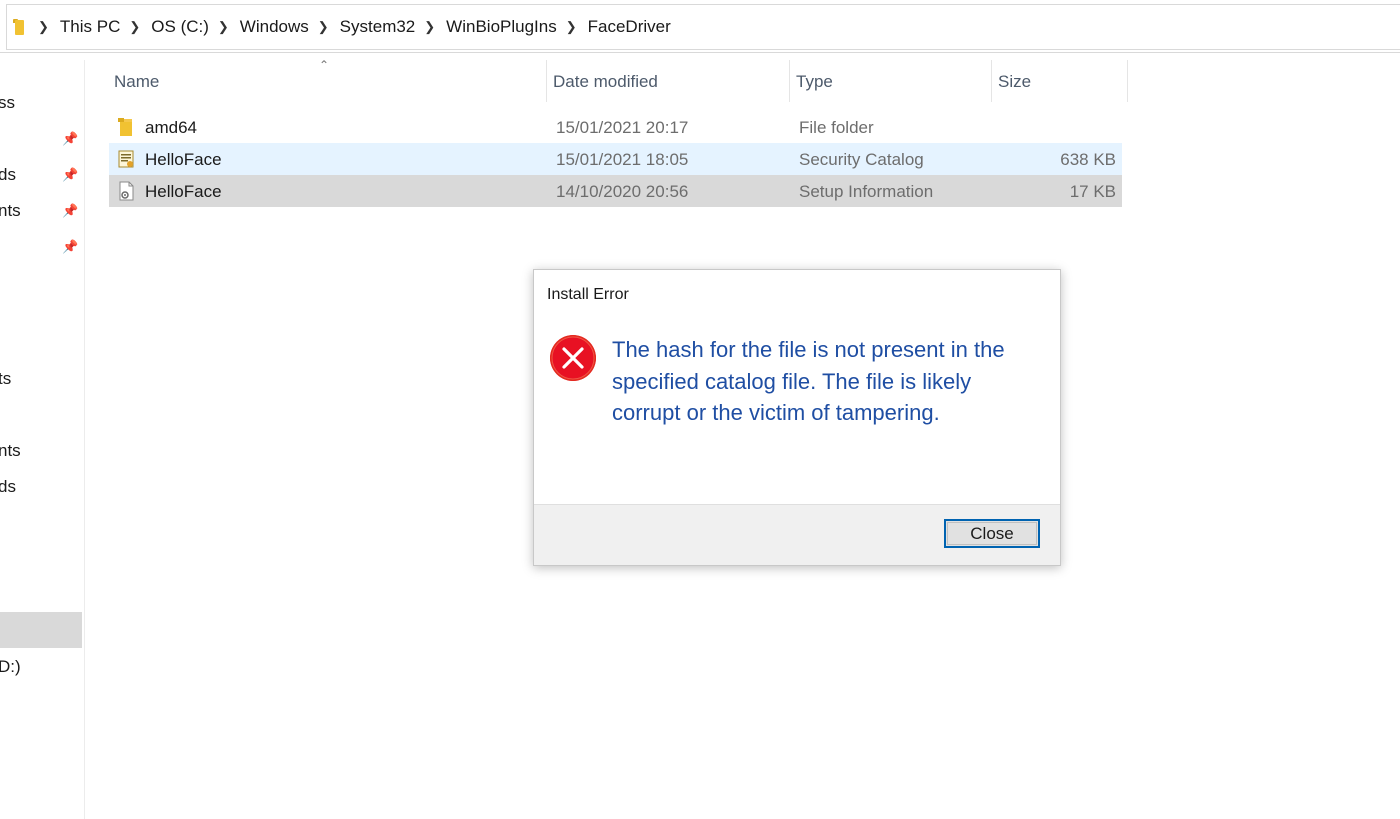  What do you see at coordinates (41, 175) in the screenshot?
I see `nav-item: ds 📌` at bounding box center [41, 175].